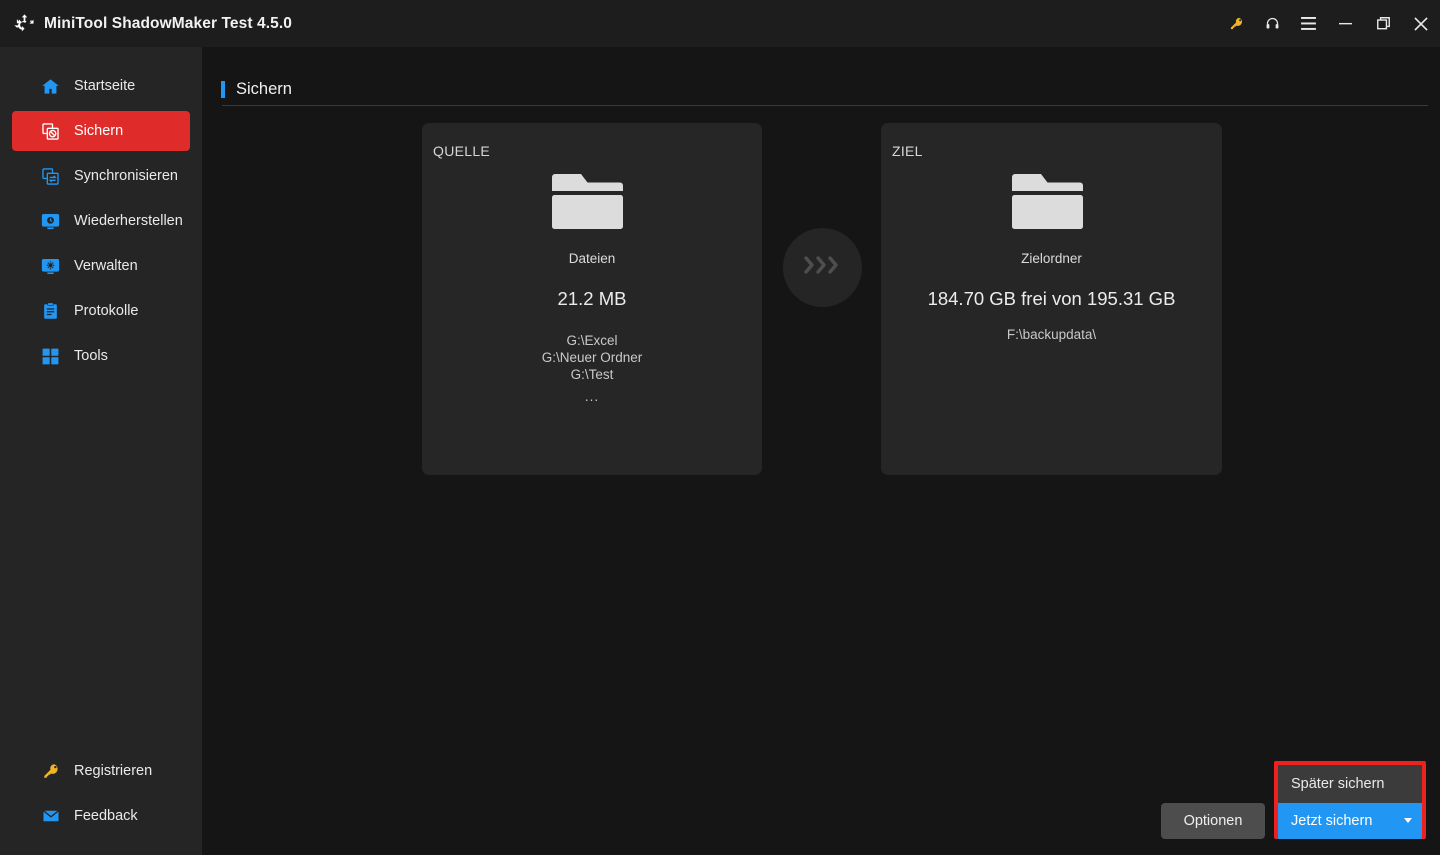  I want to click on tools-grid-icon, so click(50, 356).